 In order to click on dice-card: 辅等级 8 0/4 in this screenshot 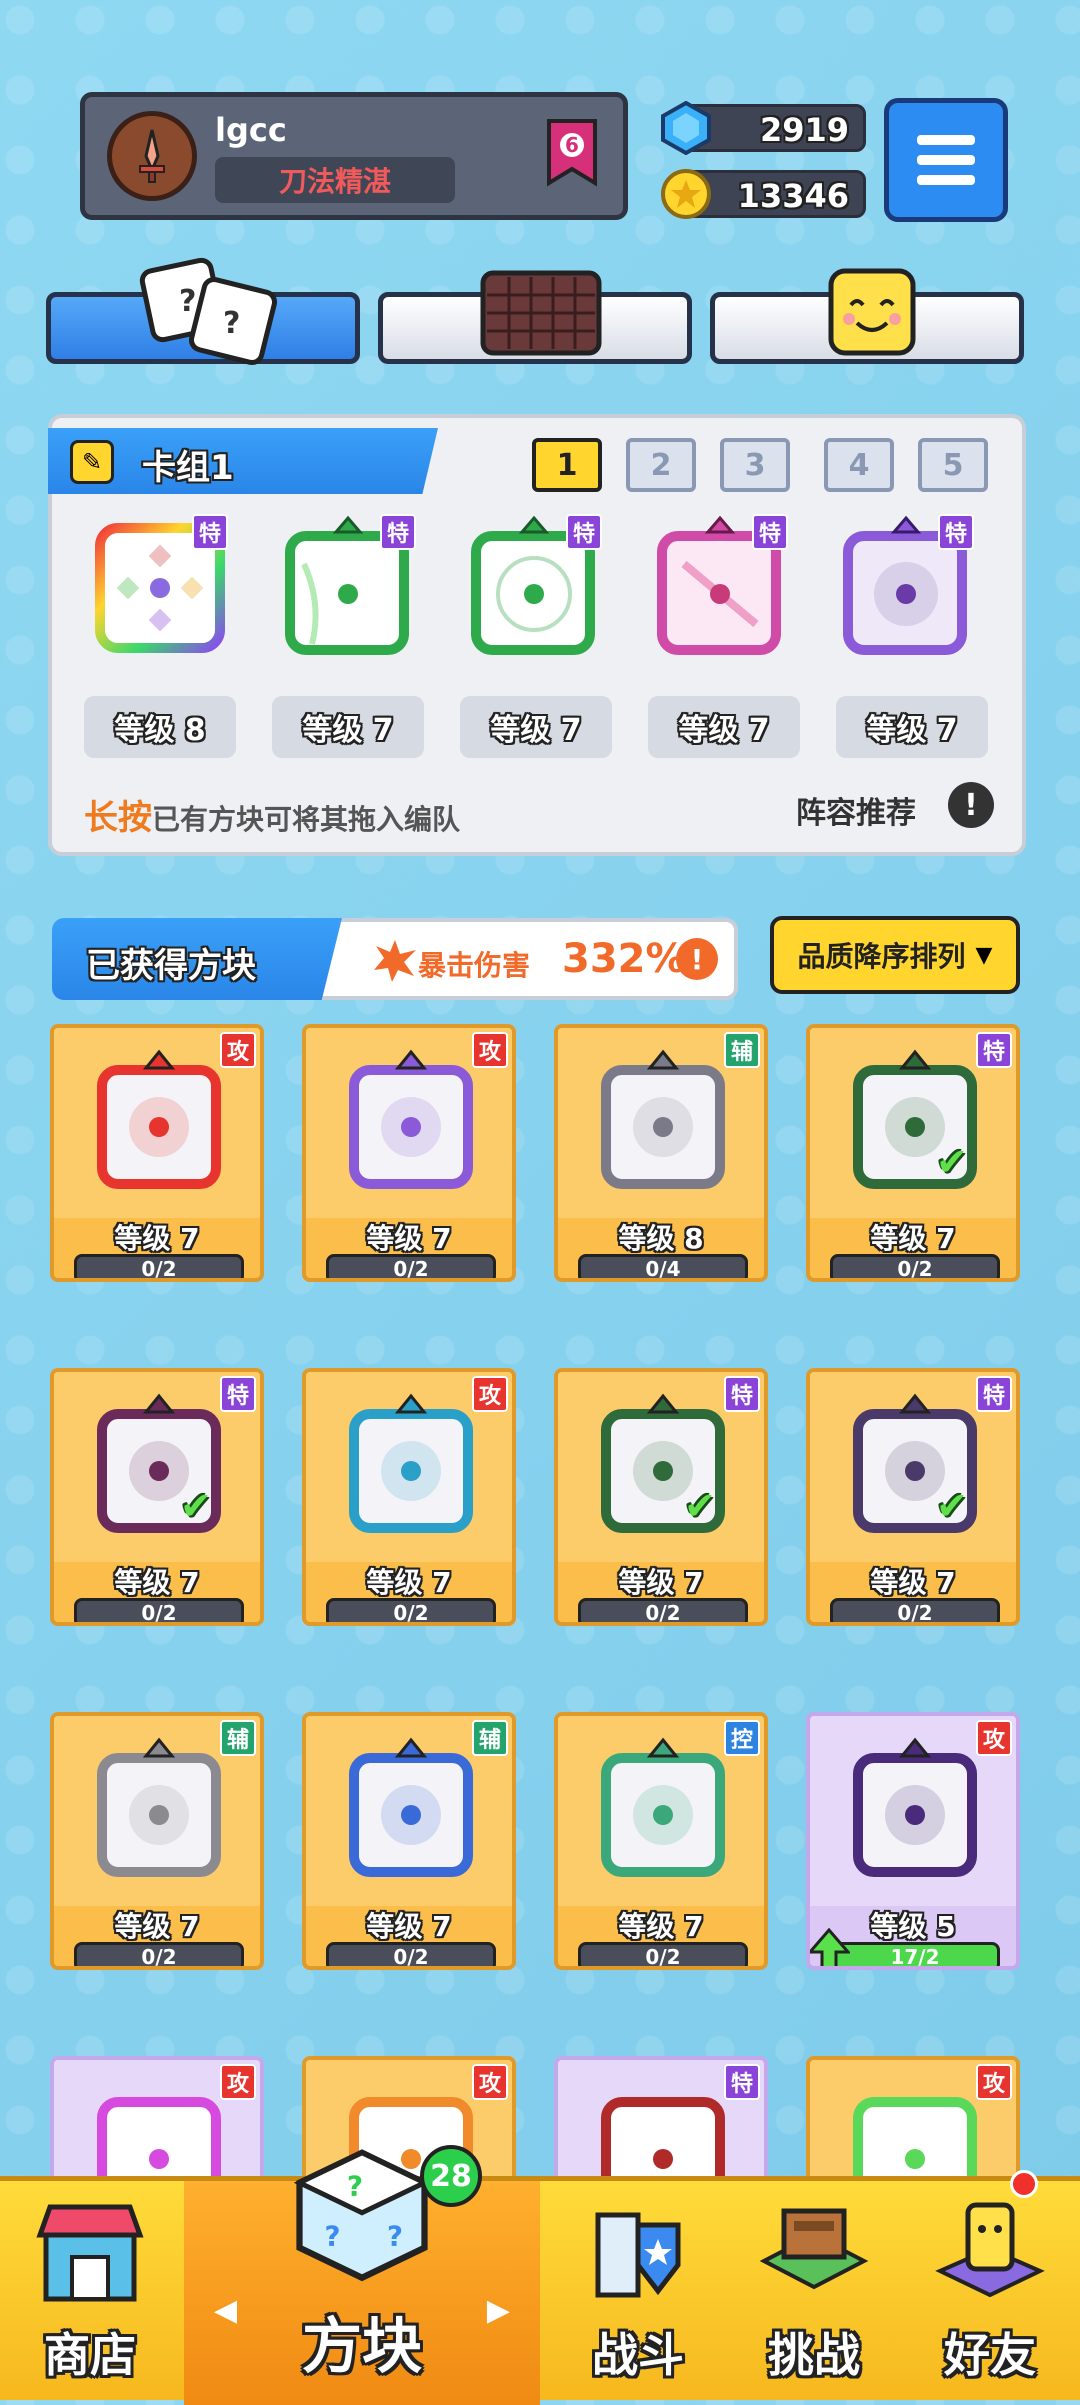, I will do `click(661, 1153)`.